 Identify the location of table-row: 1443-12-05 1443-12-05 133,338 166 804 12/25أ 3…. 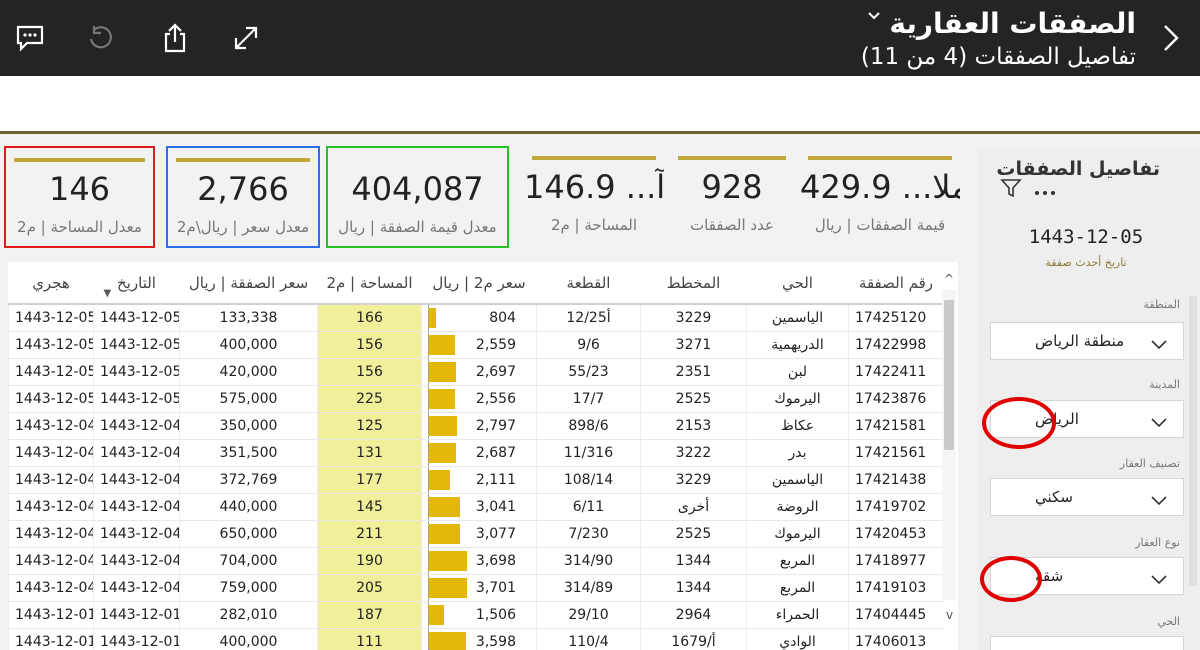
(476, 318).